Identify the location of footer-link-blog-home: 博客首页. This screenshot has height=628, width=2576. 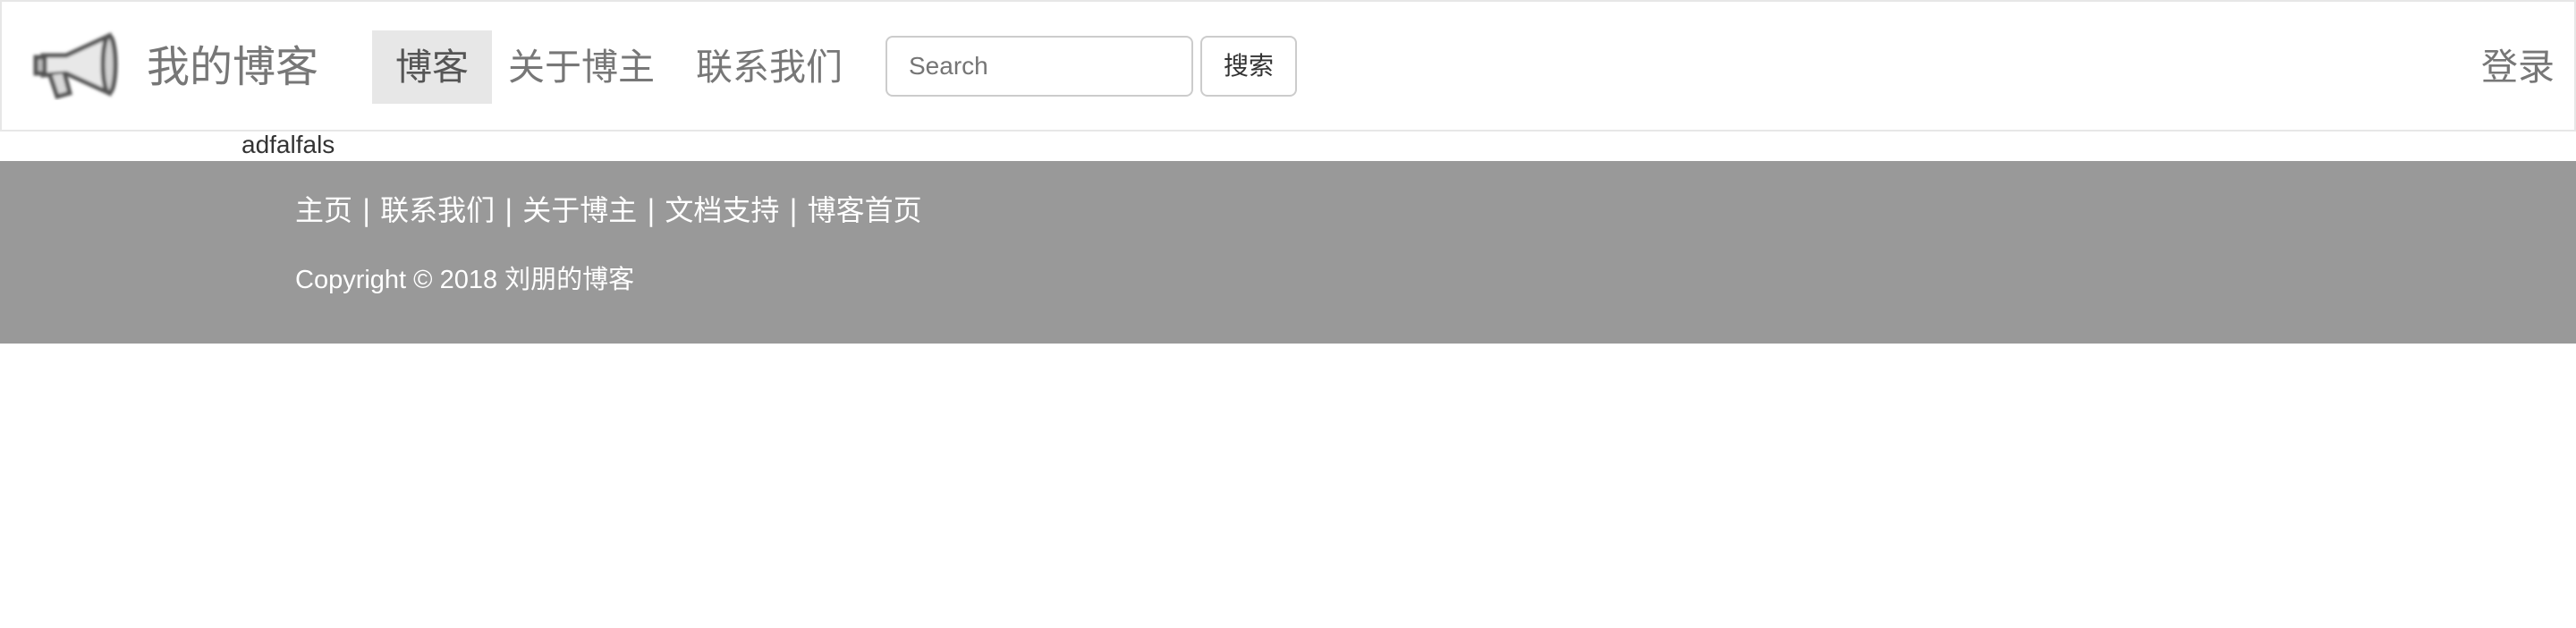
(865, 210).